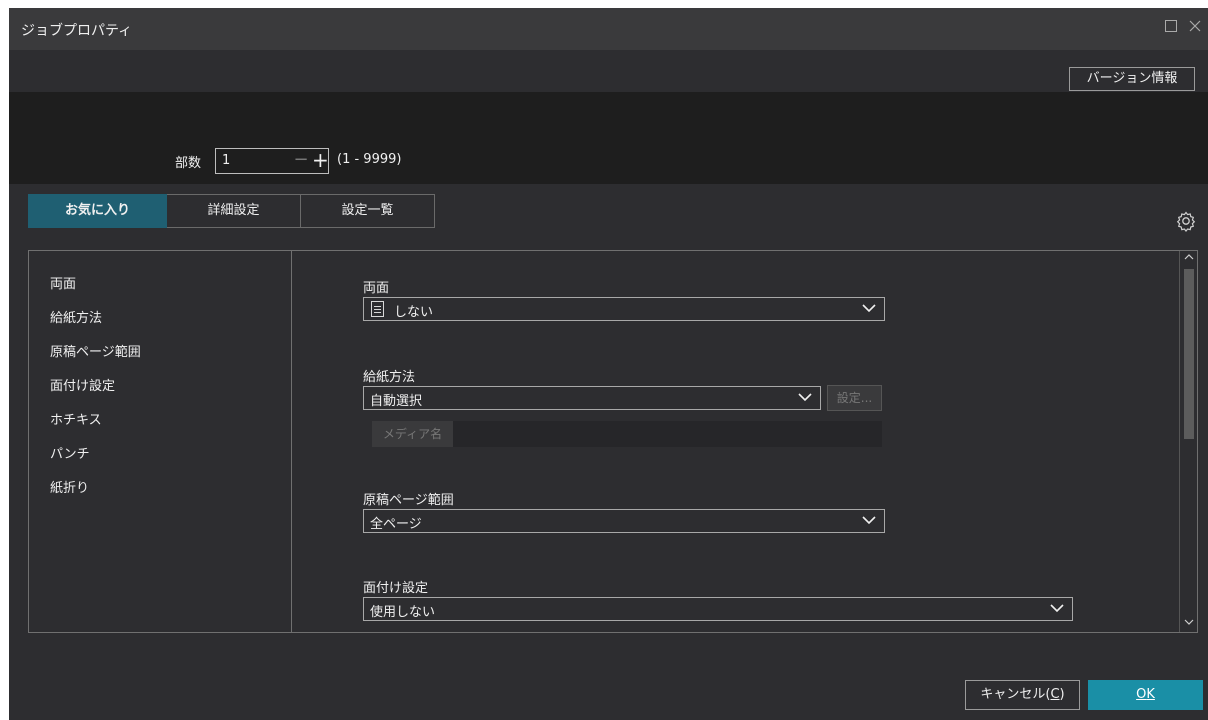 The width and height of the screenshot is (1208, 720). What do you see at coordinates (624, 309) in the screenshot?
I see `duplex-dropdown: しない` at bounding box center [624, 309].